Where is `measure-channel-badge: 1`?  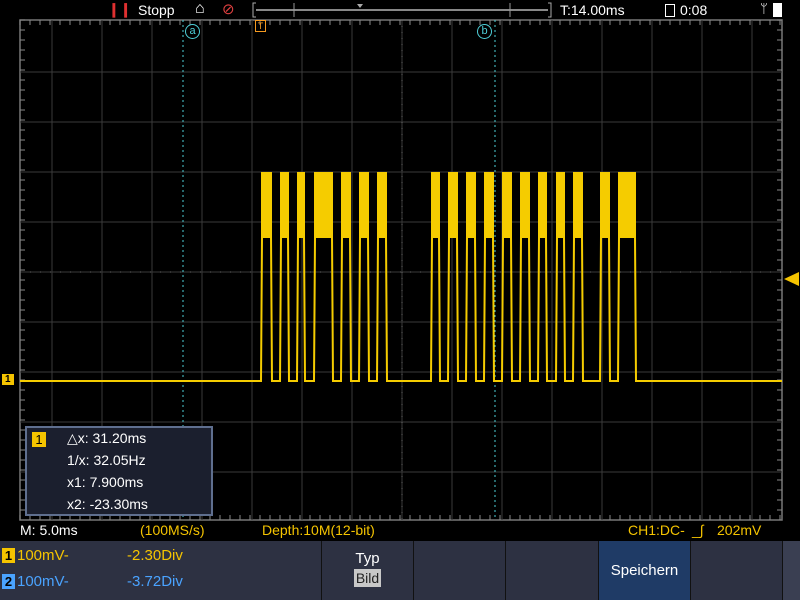
measure-channel-badge: 1 is located at coordinates (39, 439).